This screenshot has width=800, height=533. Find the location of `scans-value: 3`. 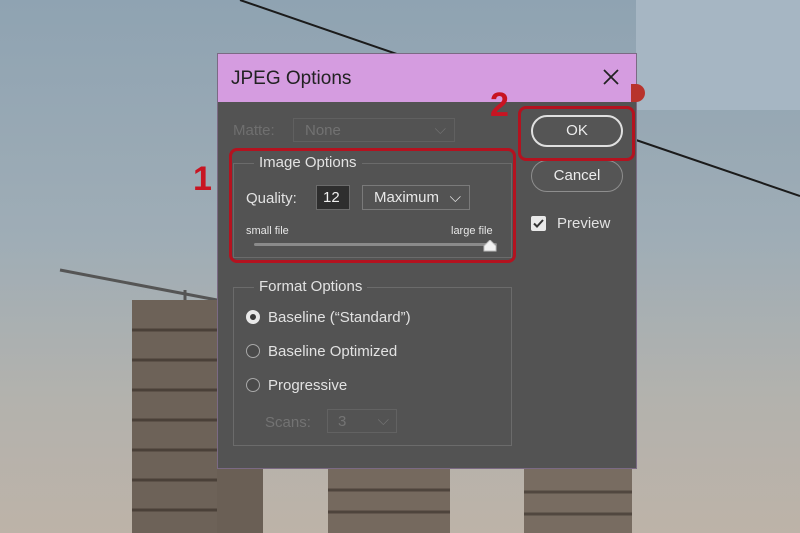

scans-value: 3 is located at coordinates (342, 421).